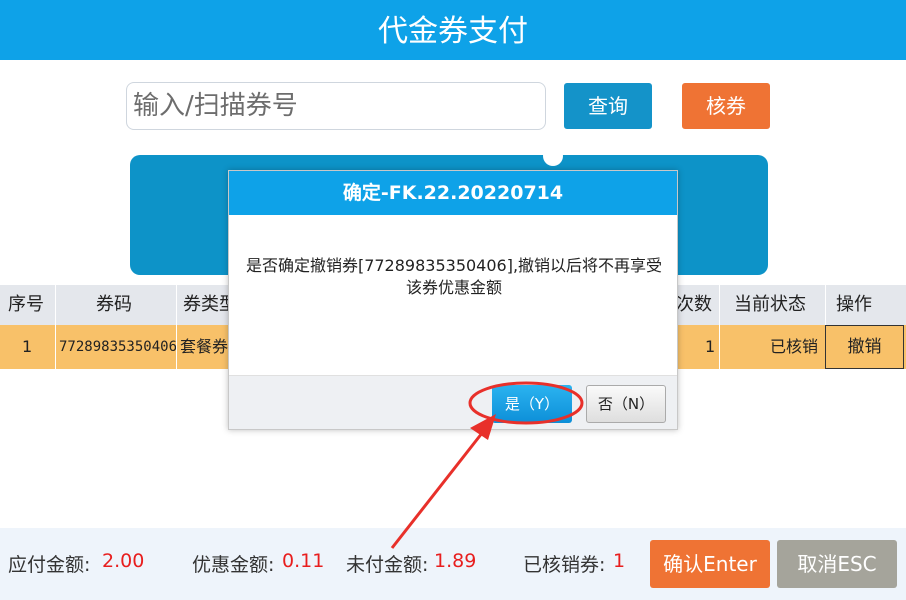 The height and width of the screenshot is (600, 906). What do you see at coordinates (453, 193) in the screenshot?
I see `dialog-title: 确定-FK.22.20220714` at bounding box center [453, 193].